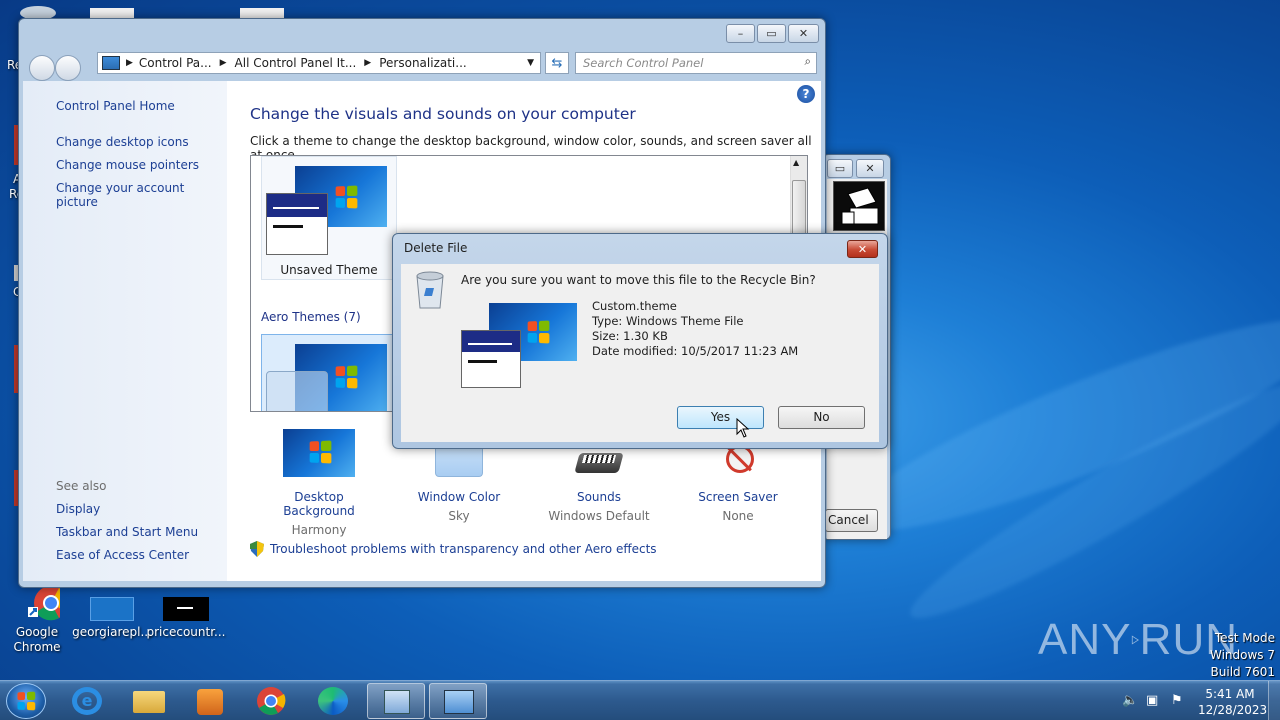 This screenshot has width=1280, height=720. What do you see at coordinates (127, 532) in the screenshot?
I see `taskbar-start-menu-link: Taskbar and Start Menu` at bounding box center [127, 532].